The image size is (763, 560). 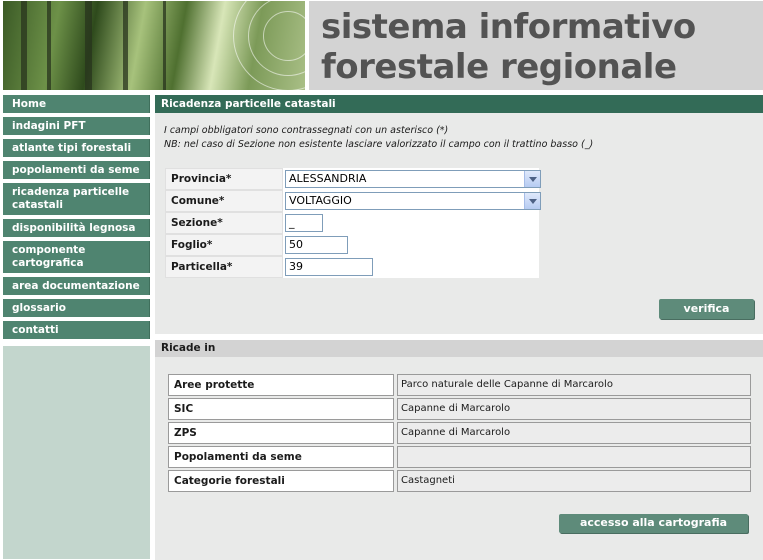 I want to click on sidebar-item-home: Home, so click(x=76, y=104).